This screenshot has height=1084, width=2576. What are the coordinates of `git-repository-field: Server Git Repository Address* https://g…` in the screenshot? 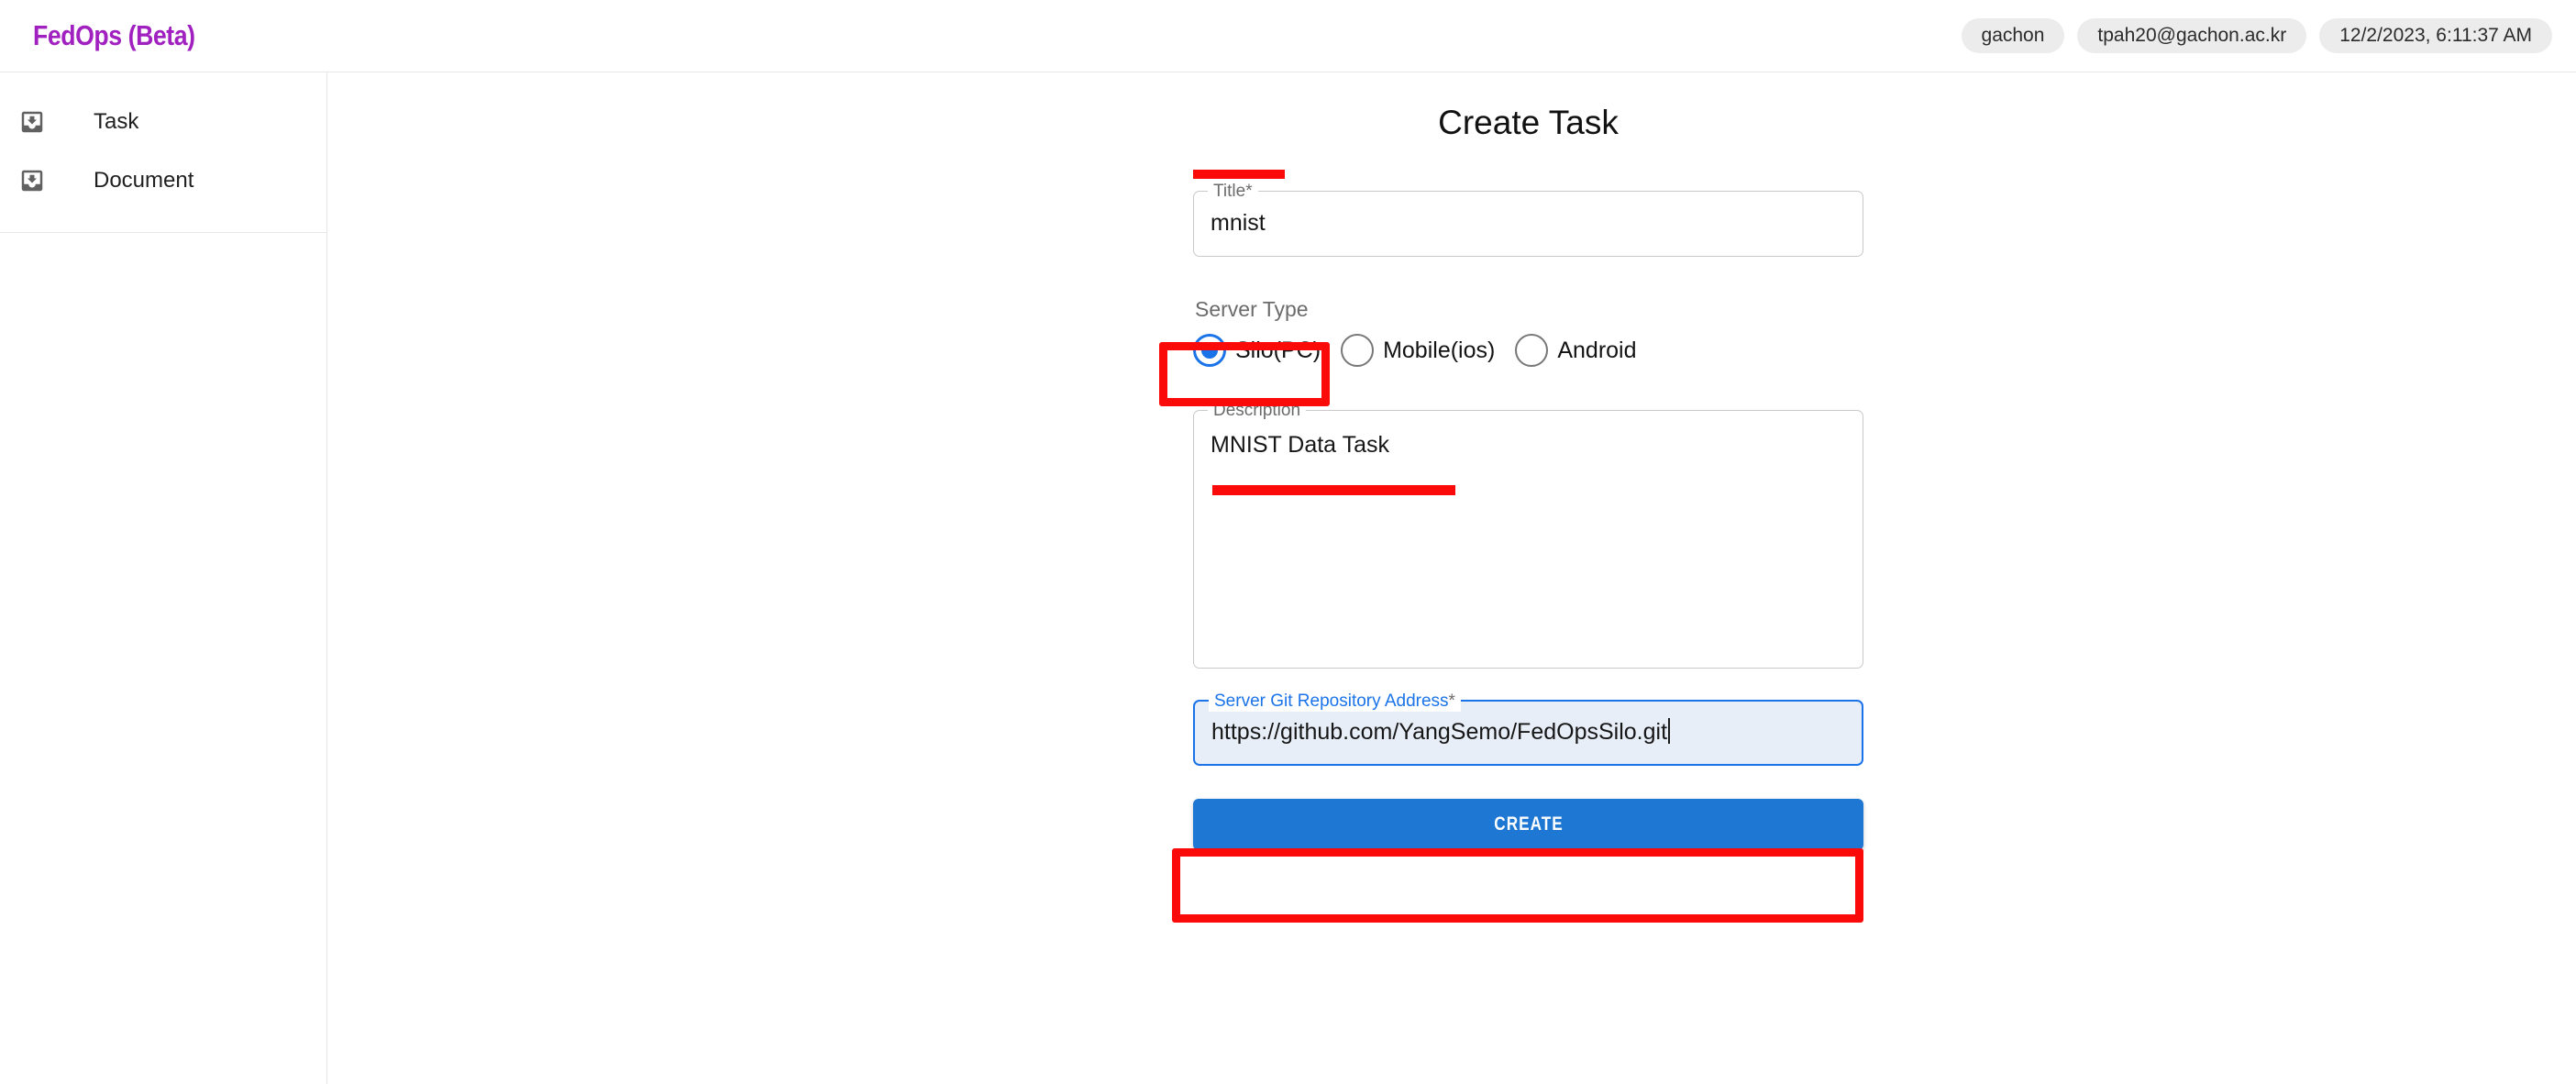 It's located at (1528, 728).